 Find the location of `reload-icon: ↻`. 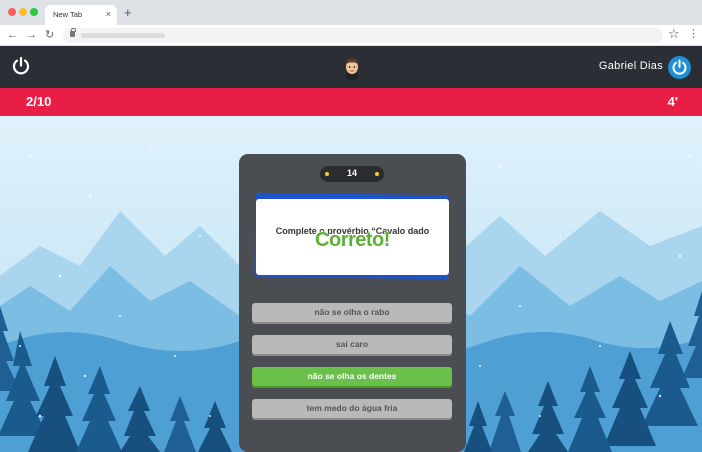

reload-icon: ↻ is located at coordinates (49, 35).